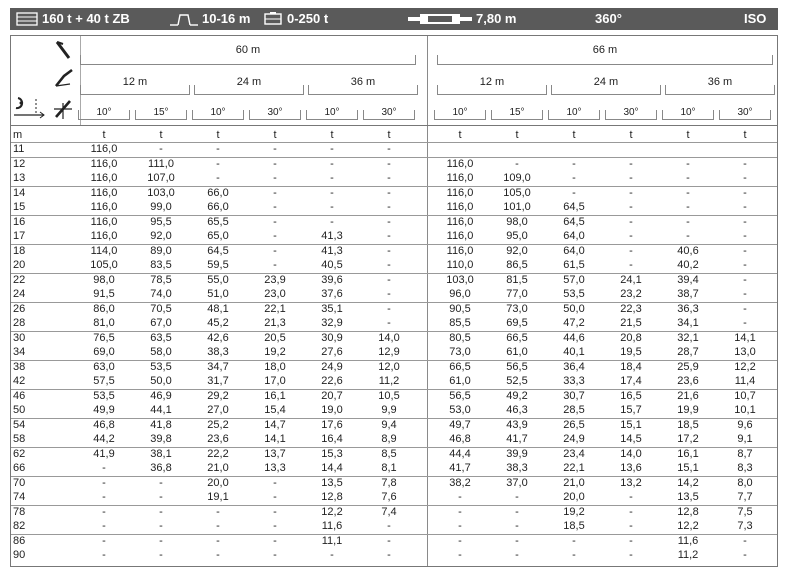 This screenshot has width=790, height=574. I want to click on base-spec: 7,80 m, so click(462, 18).